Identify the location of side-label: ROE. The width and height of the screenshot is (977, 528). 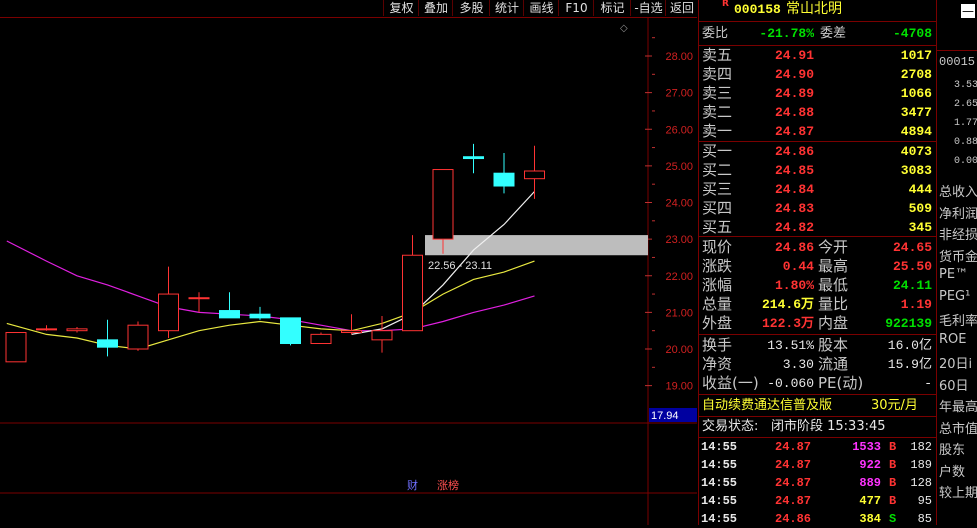
(952, 339).